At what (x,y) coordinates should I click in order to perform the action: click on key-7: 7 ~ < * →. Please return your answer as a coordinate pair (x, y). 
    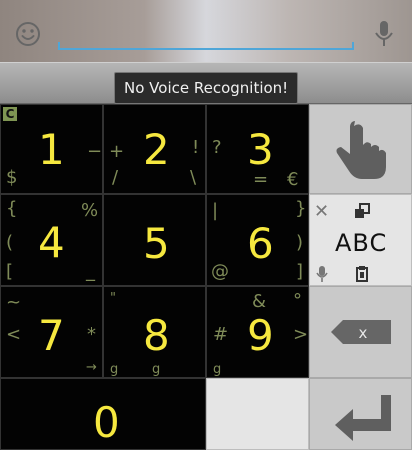
    Looking at the image, I should click on (51, 332).